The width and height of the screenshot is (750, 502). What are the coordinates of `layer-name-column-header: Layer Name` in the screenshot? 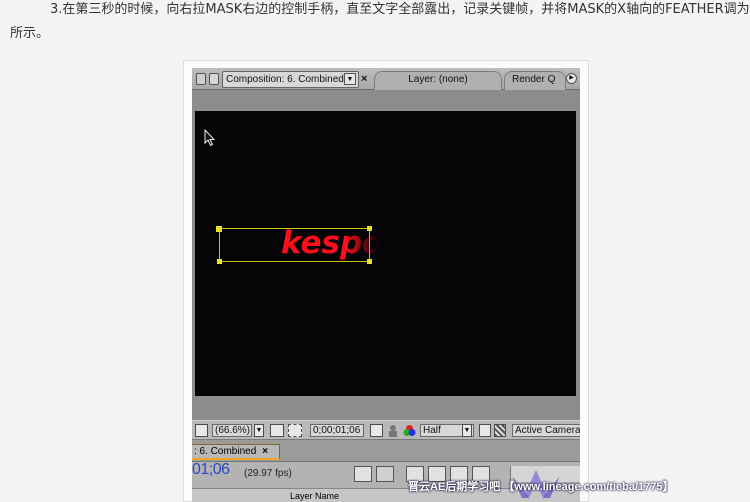 It's located at (314, 495).